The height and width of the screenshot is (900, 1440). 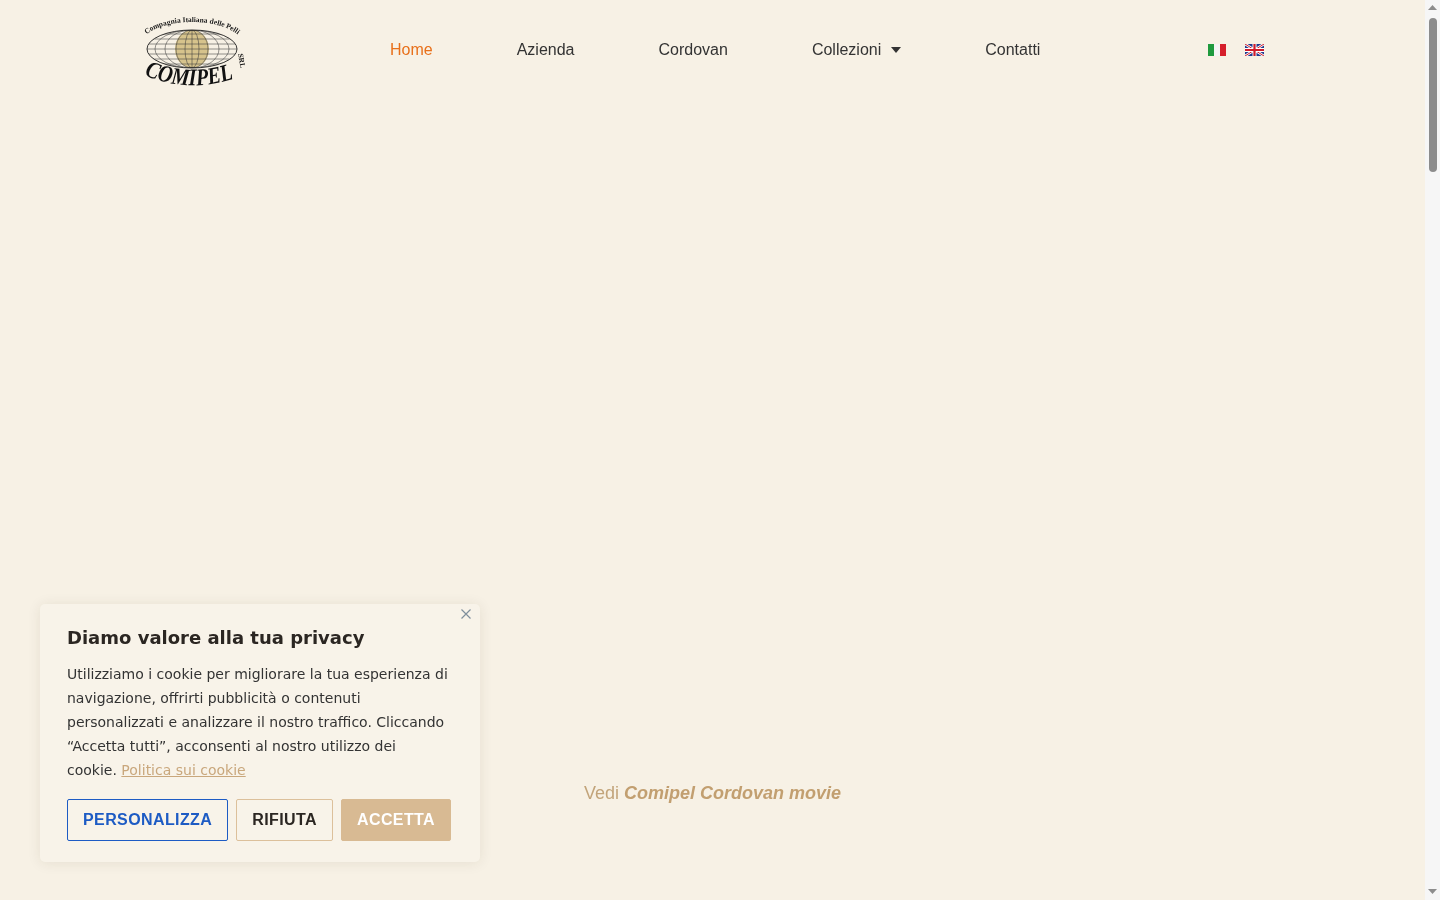 What do you see at coordinates (216, 638) in the screenshot?
I see `banner-title: Diamo valore alla tua privacy` at bounding box center [216, 638].